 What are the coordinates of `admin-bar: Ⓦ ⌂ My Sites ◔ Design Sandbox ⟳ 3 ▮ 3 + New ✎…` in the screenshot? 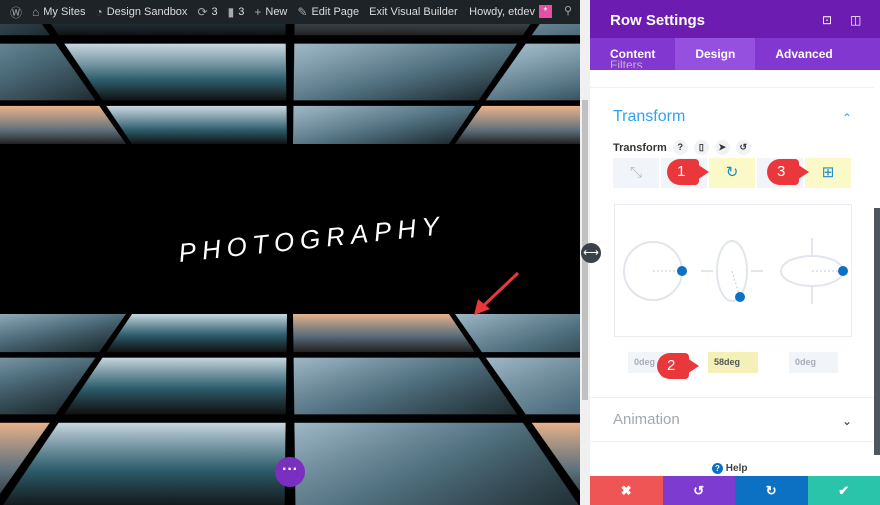 It's located at (290, 12).